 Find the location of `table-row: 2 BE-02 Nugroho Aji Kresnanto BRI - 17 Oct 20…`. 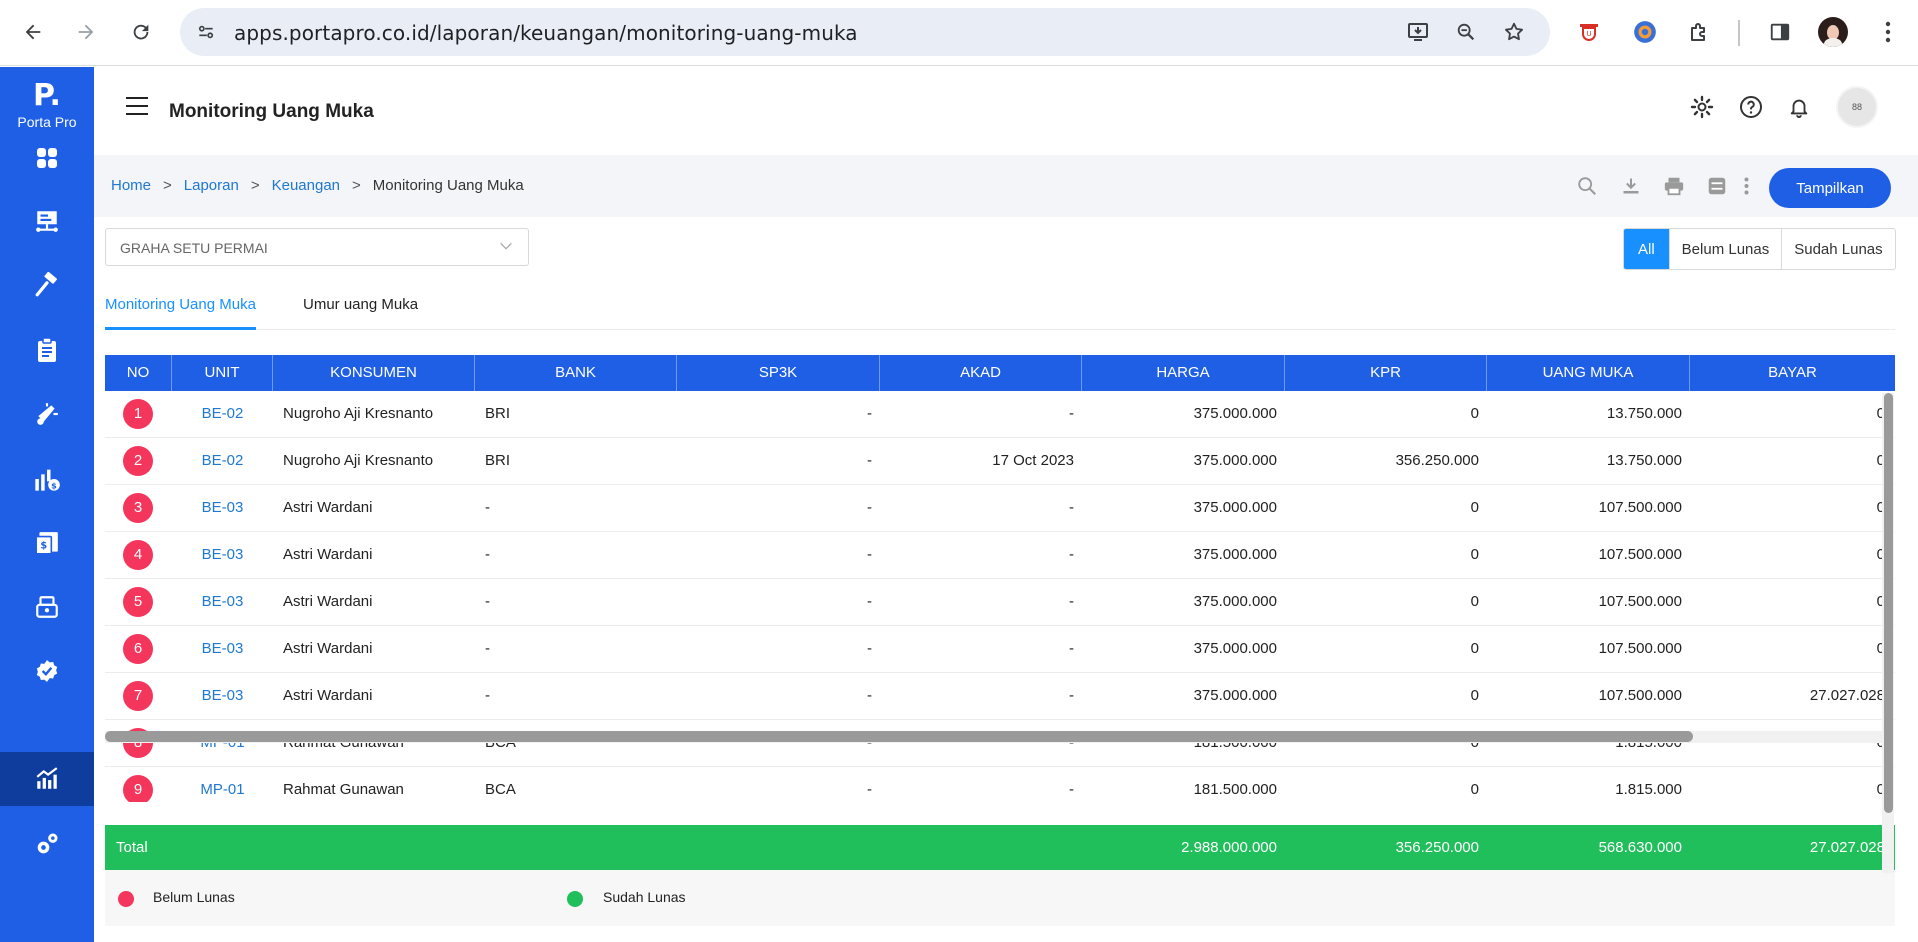

table-row: 2 BE-02 Nugroho Aji Kresnanto BRI - 17 Oct 20… is located at coordinates (1000, 461).